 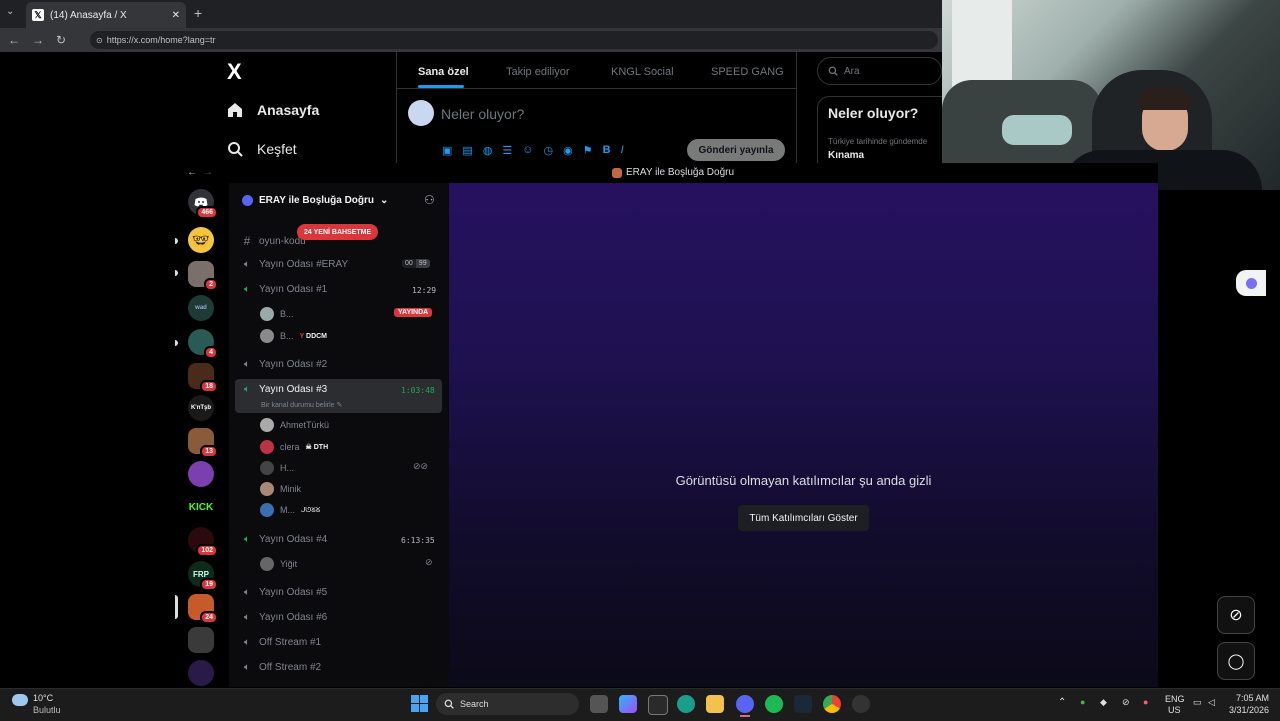 What do you see at coordinates (203, 344) in the screenshot?
I see `server-item: 4` at bounding box center [203, 344].